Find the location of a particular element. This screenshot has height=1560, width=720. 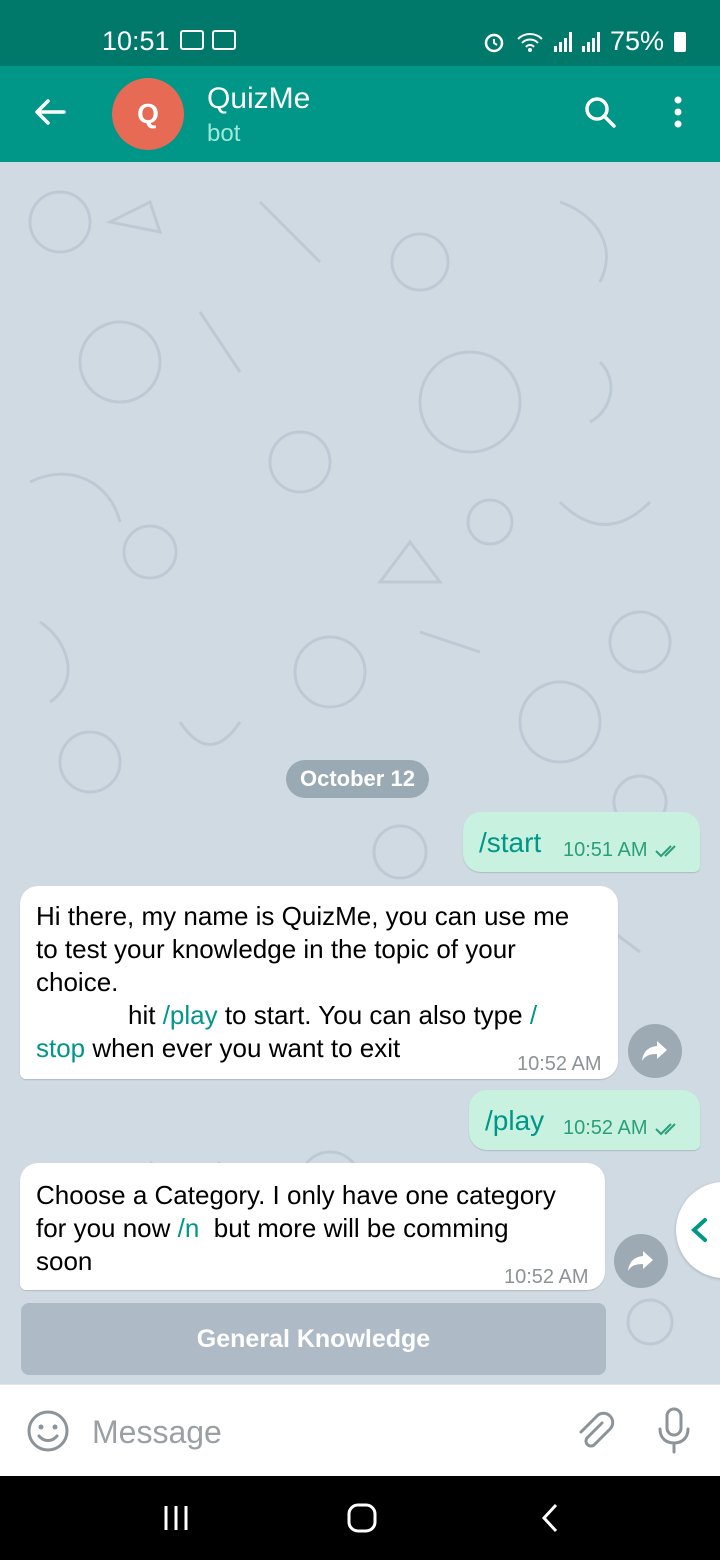

stop-command-link: / is located at coordinates (533, 1015).